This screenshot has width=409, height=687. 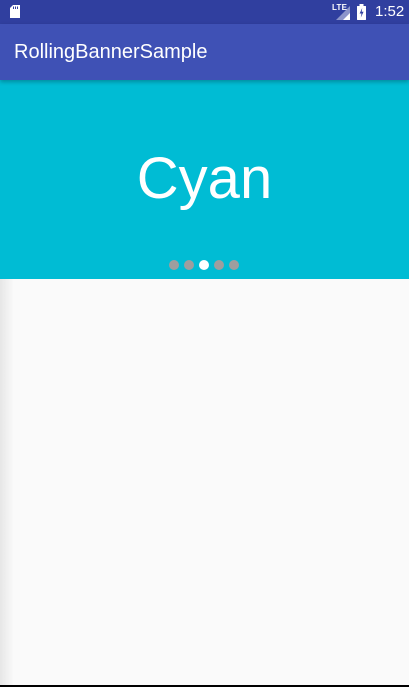 I want to click on app-bar: RollingBannerSample, so click(x=204, y=52).